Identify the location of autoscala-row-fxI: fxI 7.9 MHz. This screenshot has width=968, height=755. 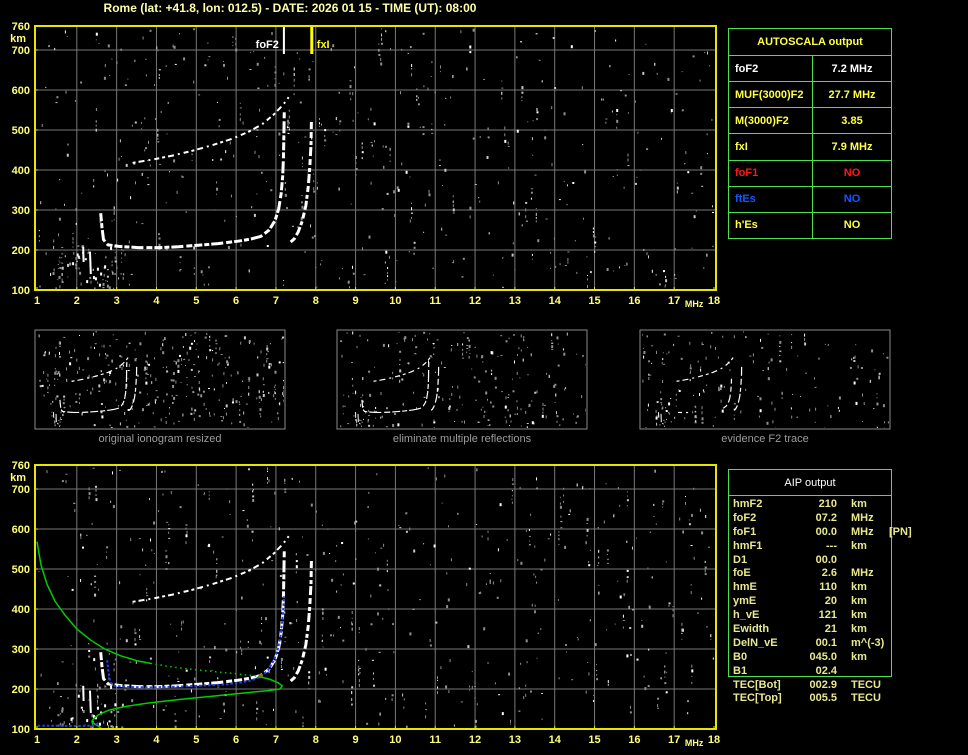
(810, 147).